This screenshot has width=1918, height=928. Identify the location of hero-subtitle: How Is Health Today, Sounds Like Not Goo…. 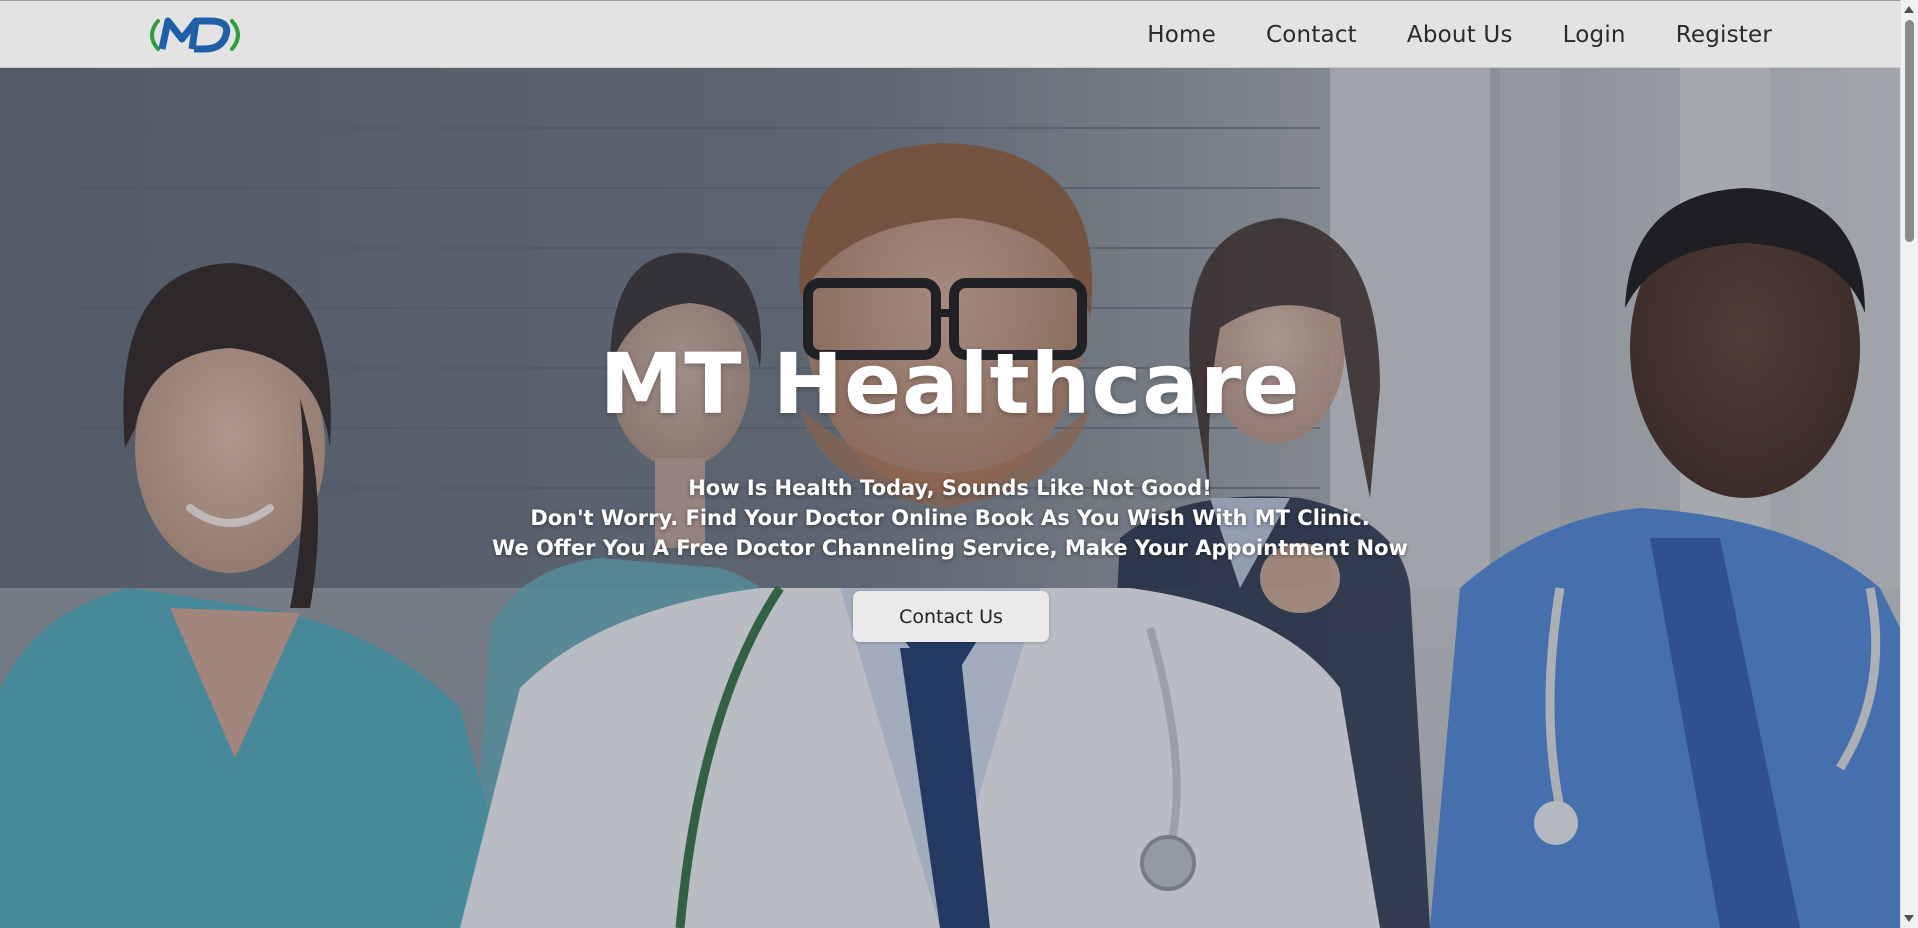
(950, 518).